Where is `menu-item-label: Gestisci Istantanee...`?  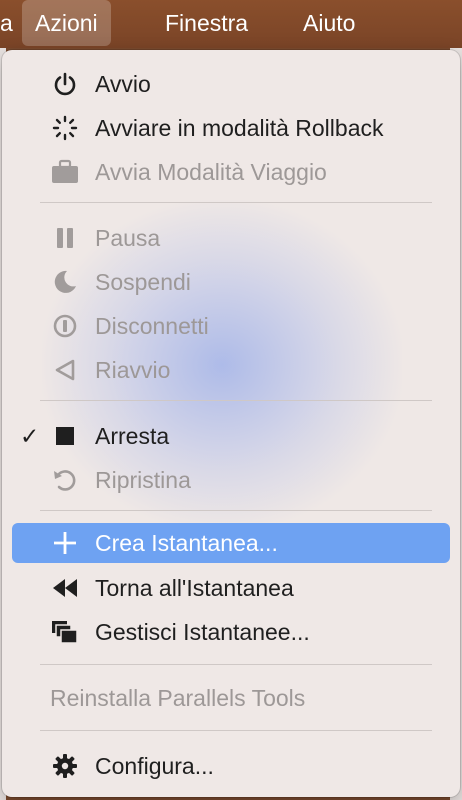
menu-item-label: Gestisci Istantanee... is located at coordinates (202, 632).